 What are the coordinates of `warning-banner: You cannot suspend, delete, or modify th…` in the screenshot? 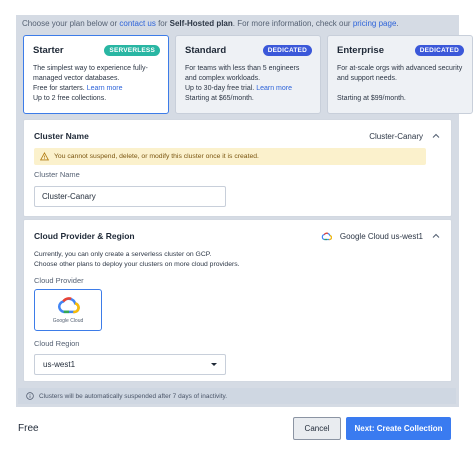 It's located at (230, 156).